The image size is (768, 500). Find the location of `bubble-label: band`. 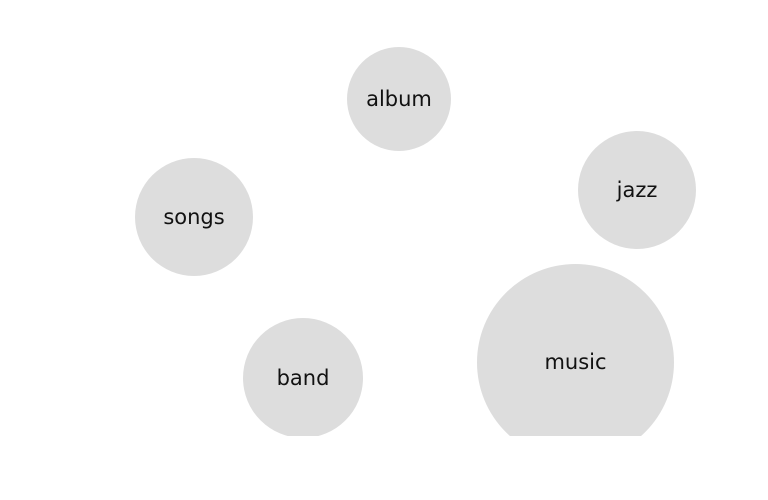

bubble-label: band is located at coordinates (303, 377).